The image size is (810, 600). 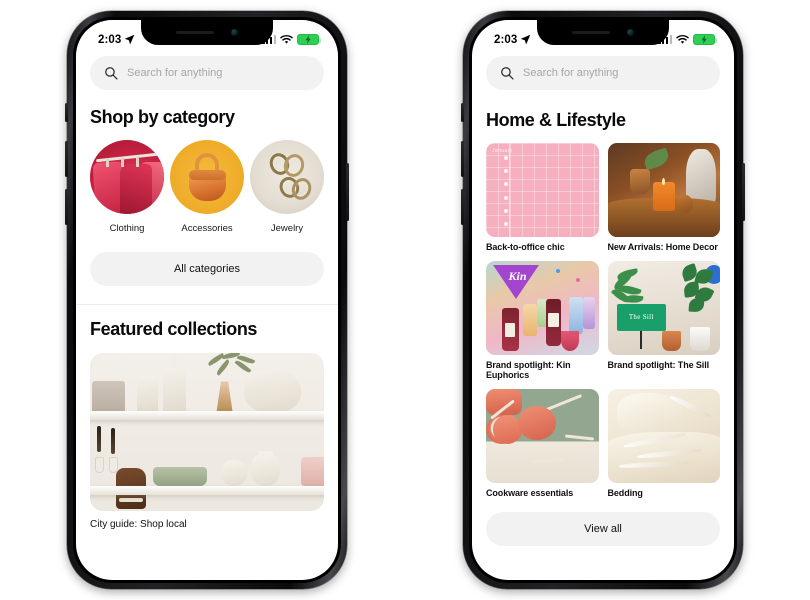 What do you see at coordinates (207, 228) in the screenshot?
I see `category-label: Accessories` at bounding box center [207, 228].